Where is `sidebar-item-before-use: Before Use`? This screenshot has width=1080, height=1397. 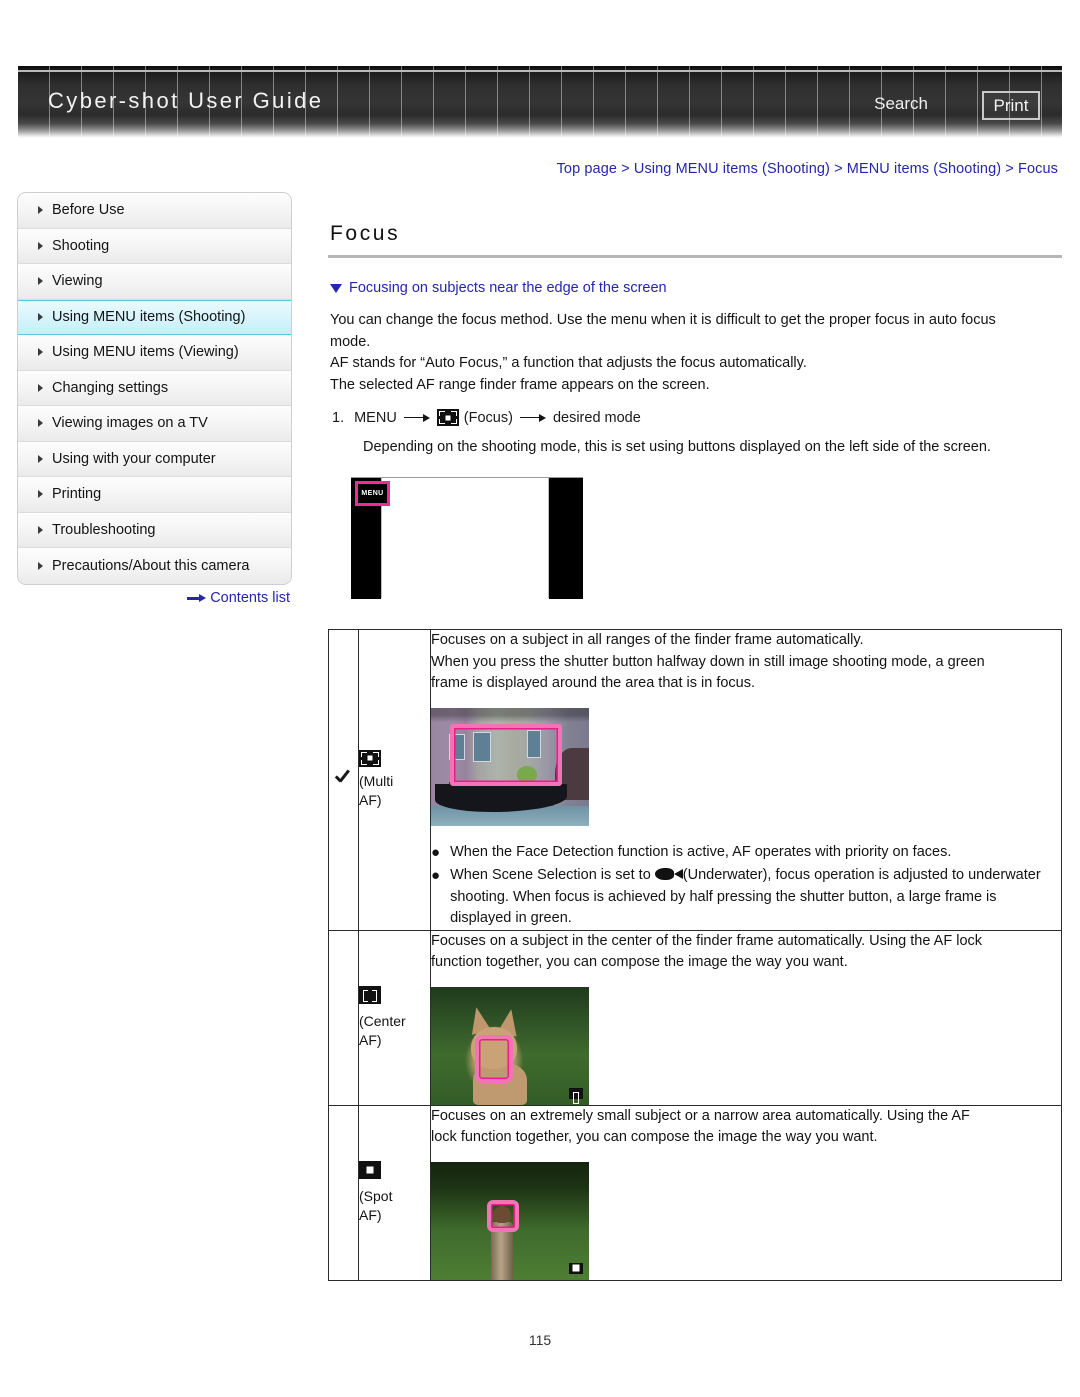
sidebar-item-before-use: Before Use is located at coordinates (154, 211).